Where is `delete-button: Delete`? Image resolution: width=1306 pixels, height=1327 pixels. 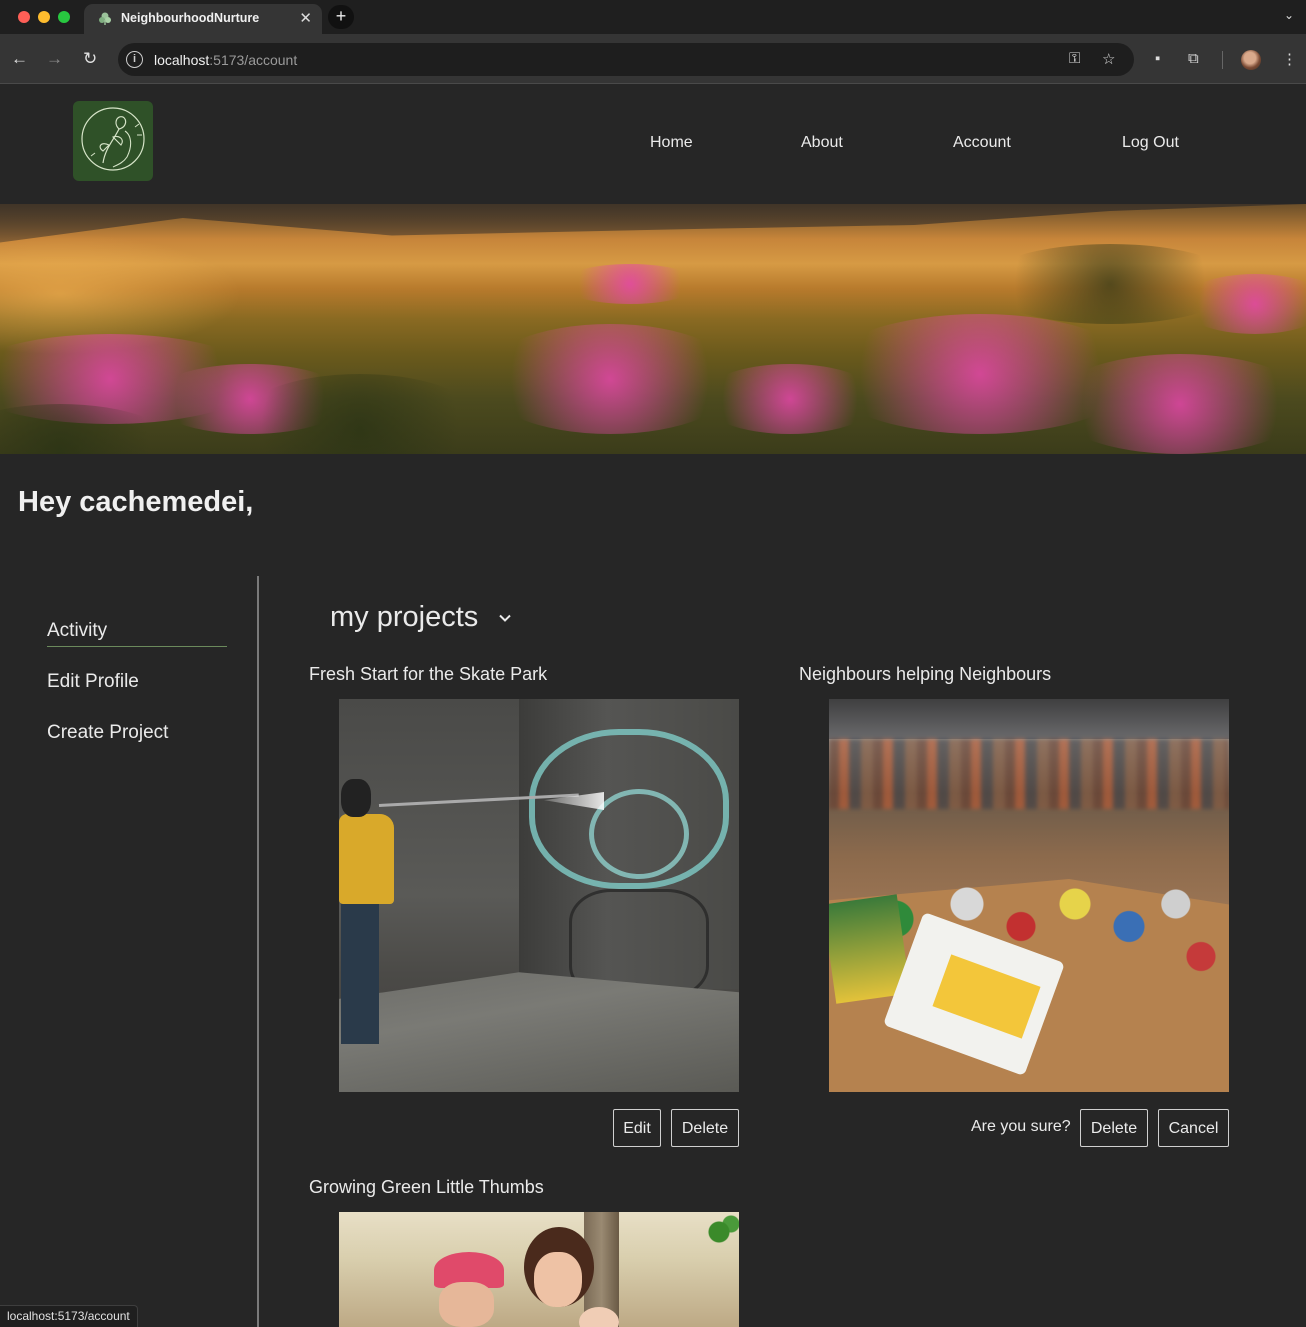
delete-button: Delete is located at coordinates (705, 1128).